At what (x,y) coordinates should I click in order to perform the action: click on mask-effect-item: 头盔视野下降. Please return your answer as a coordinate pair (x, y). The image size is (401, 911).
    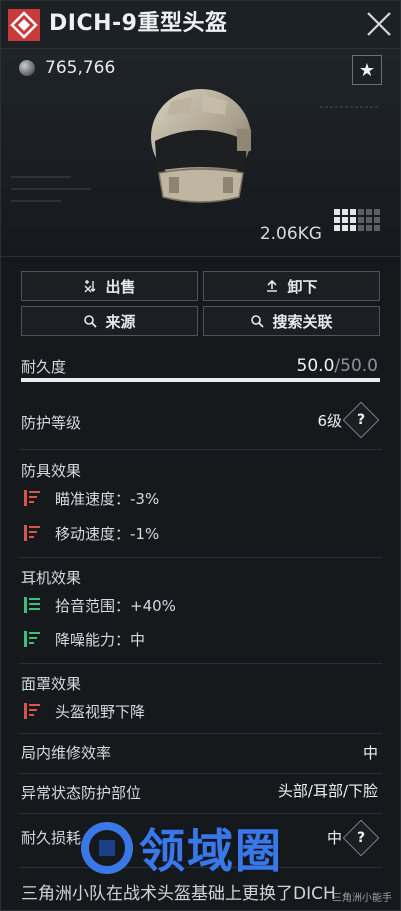
    Looking at the image, I should click on (84, 711).